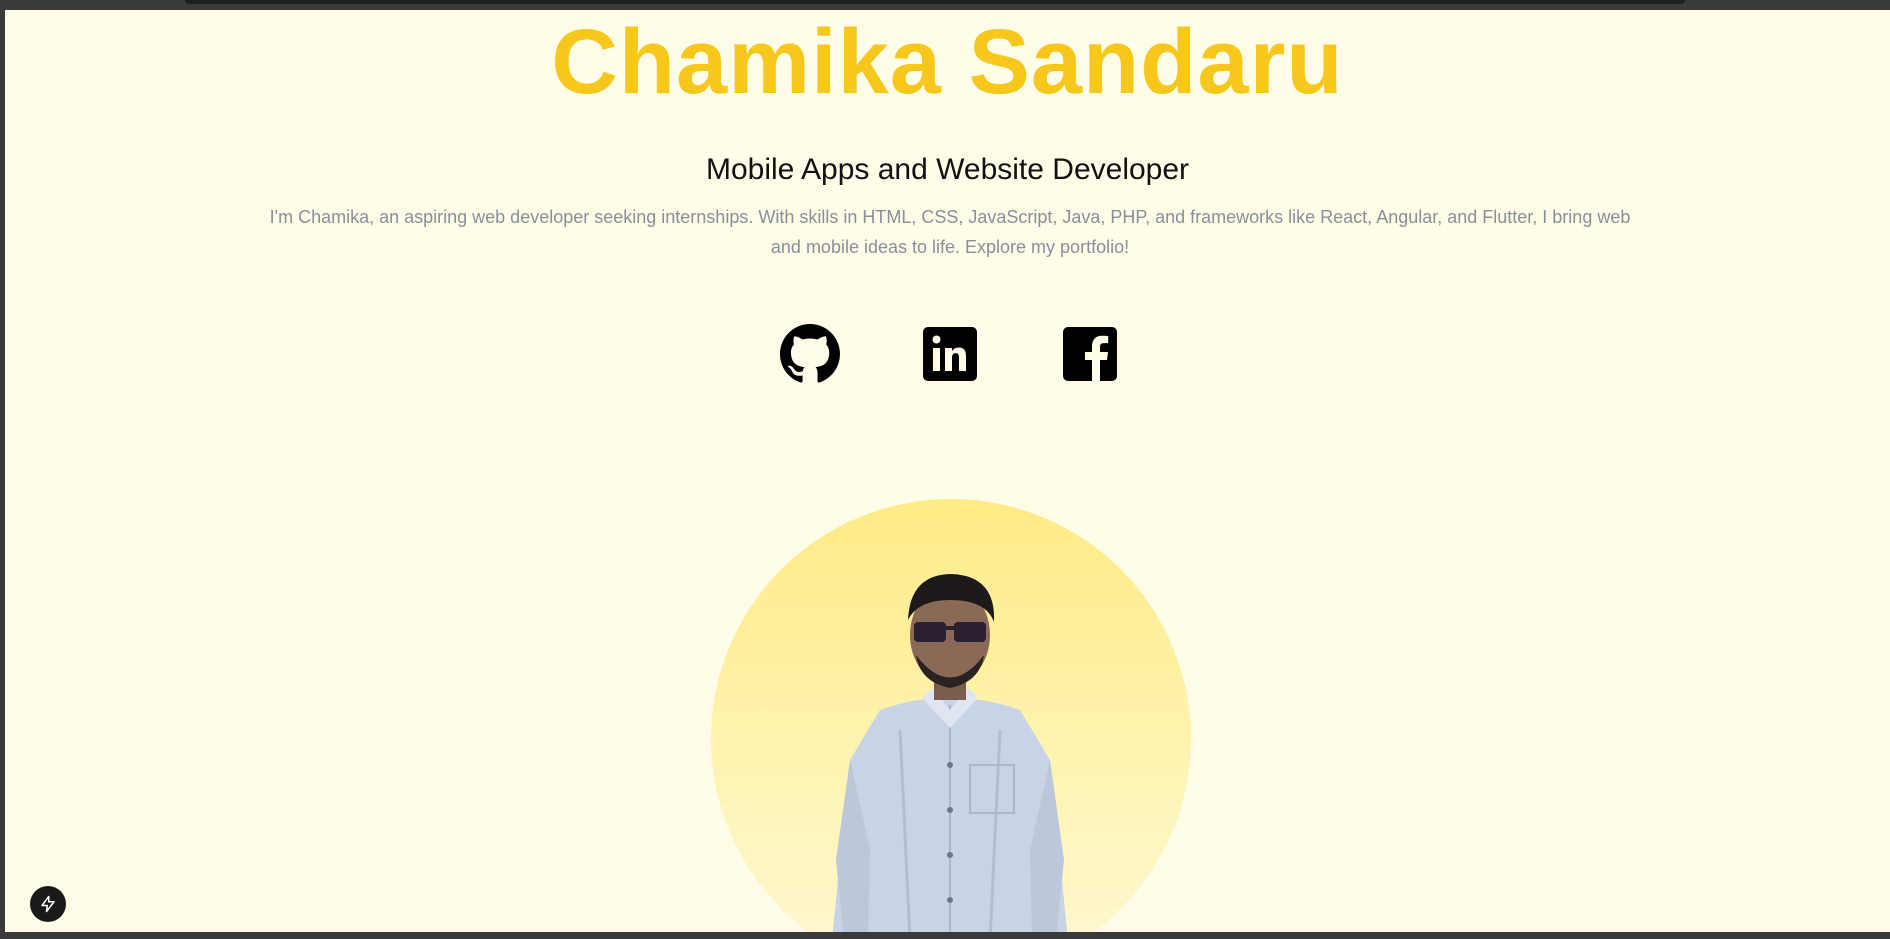  I want to click on social-links, so click(950, 354).